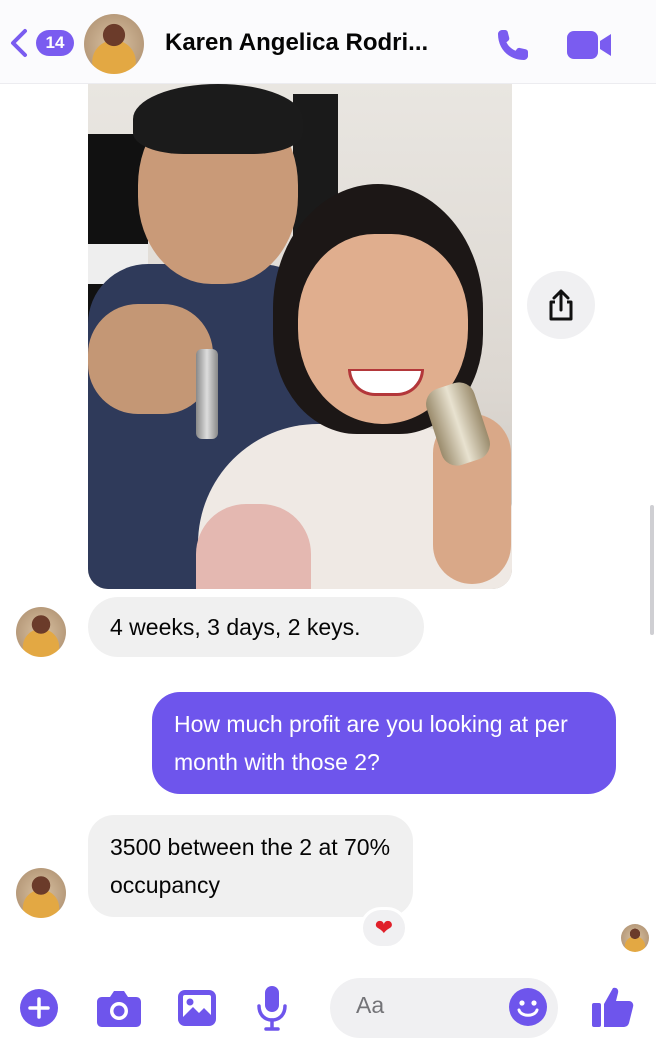 The width and height of the screenshot is (656, 1042). I want to click on scrollbar, so click(652, 570).